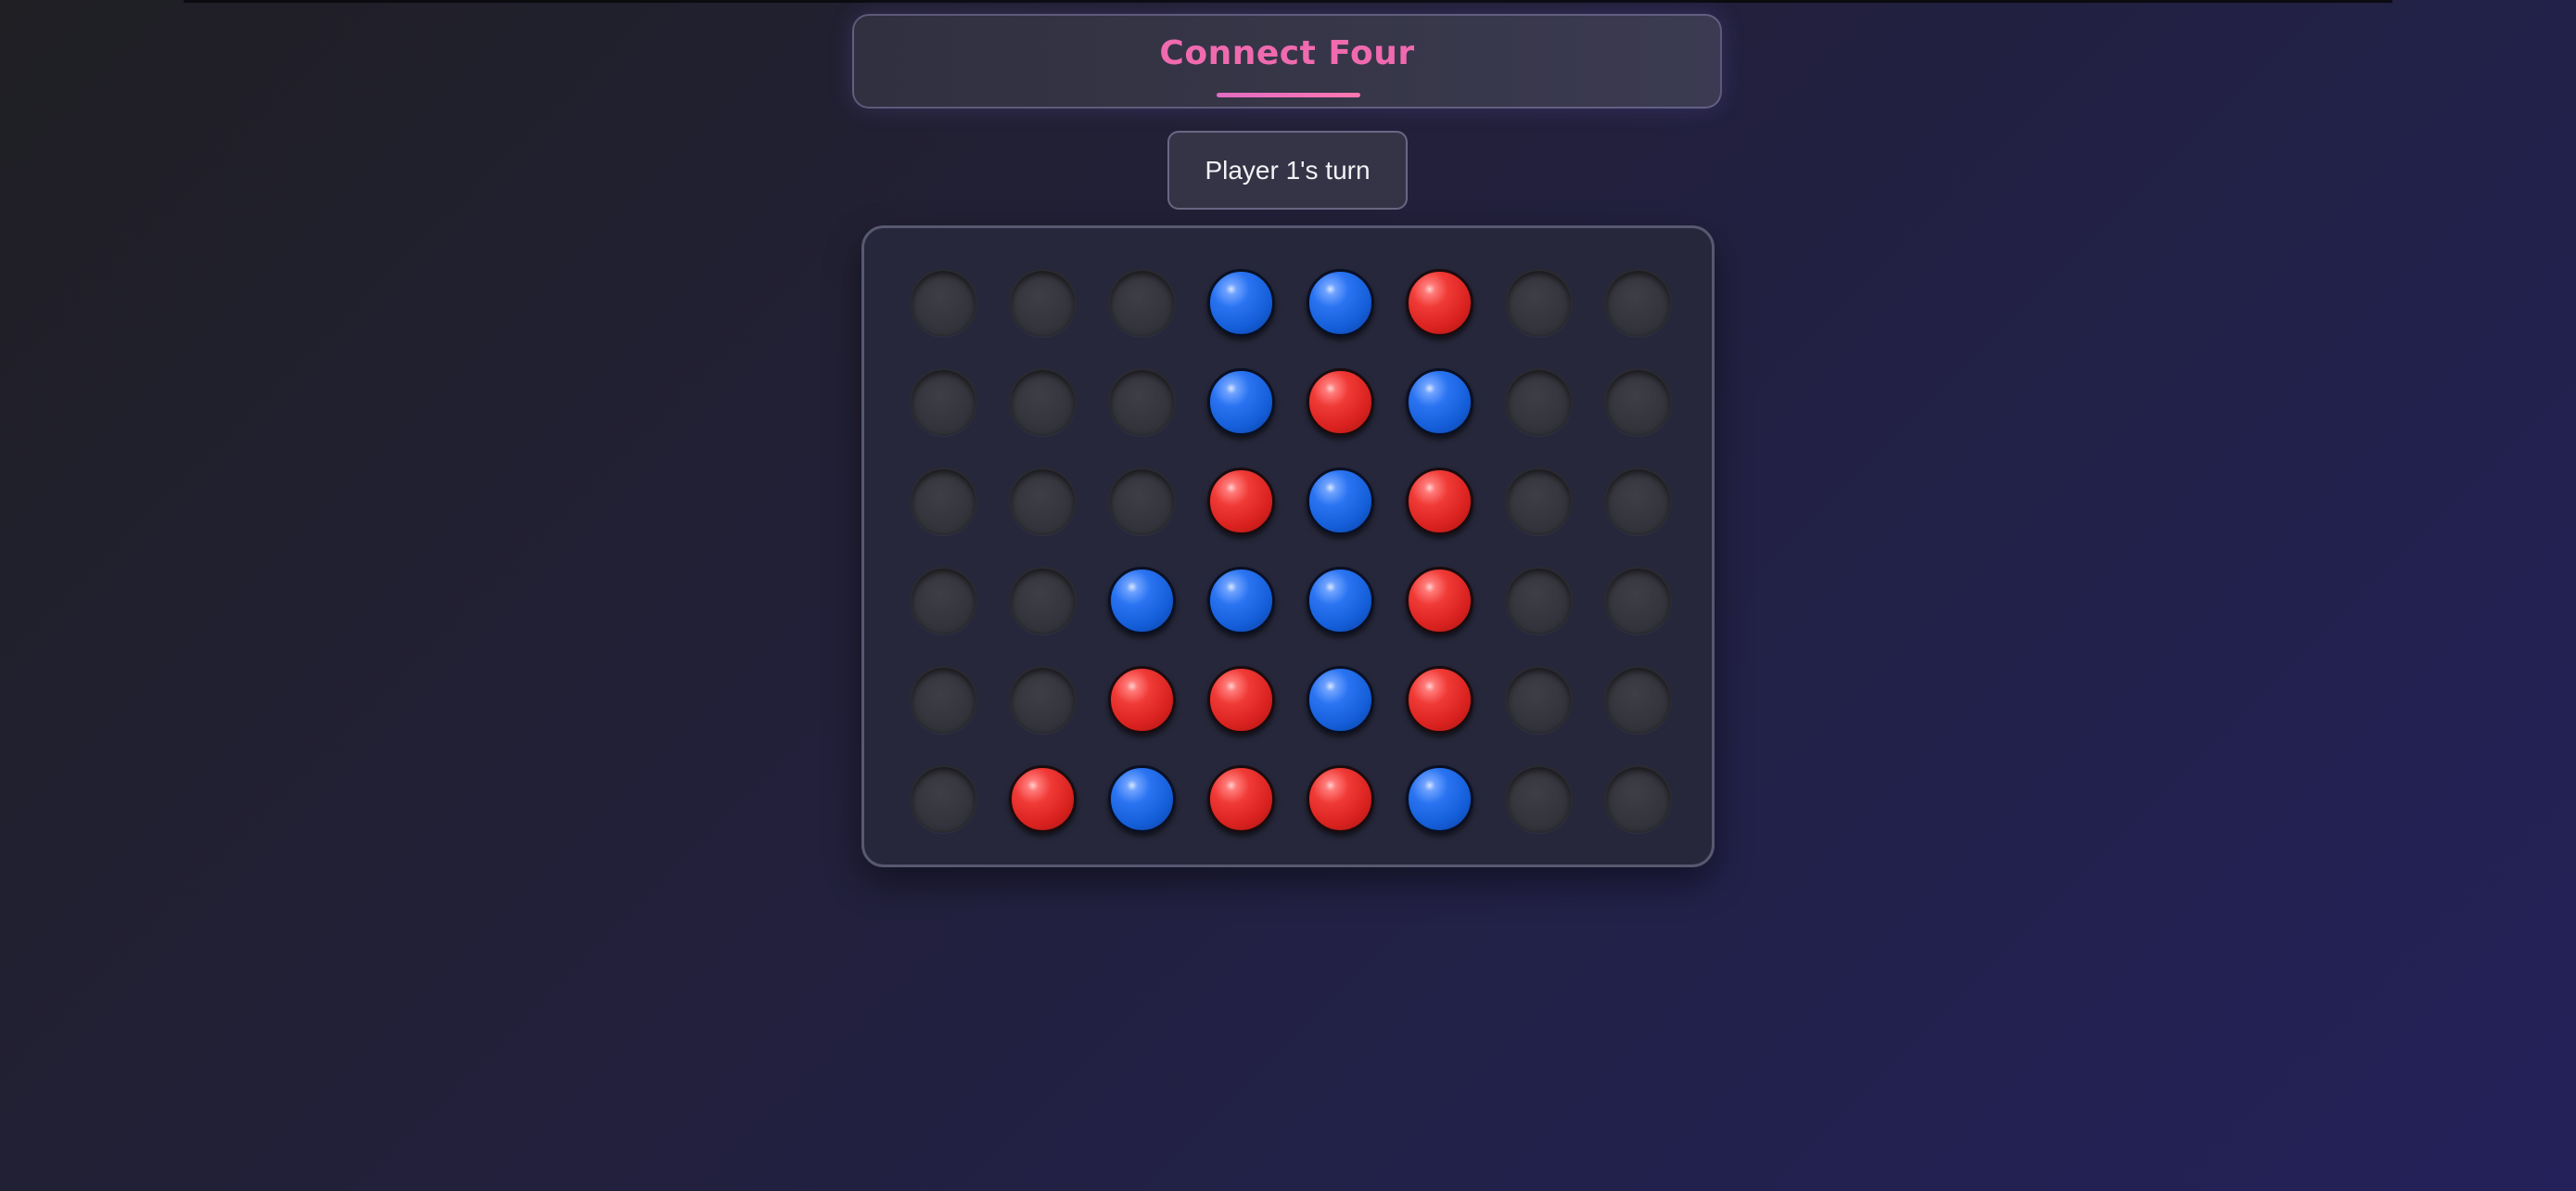 Image resolution: width=2576 pixels, height=1191 pixels. What do you see at coordinates (1289, 95) in the screenshot?
I see `title-underline` at bounding box center [1289, 95].